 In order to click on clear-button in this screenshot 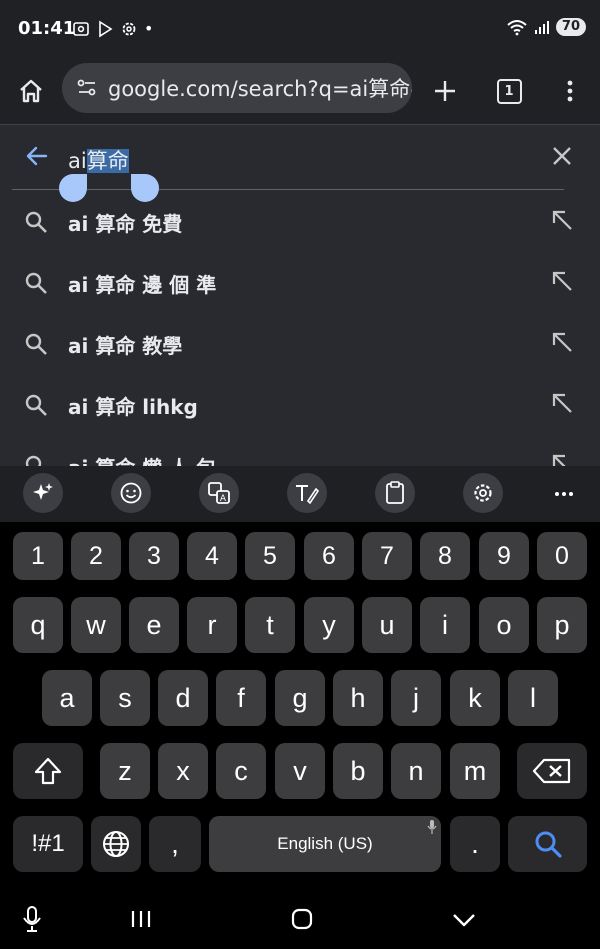, I will do `click(562, 158)`.